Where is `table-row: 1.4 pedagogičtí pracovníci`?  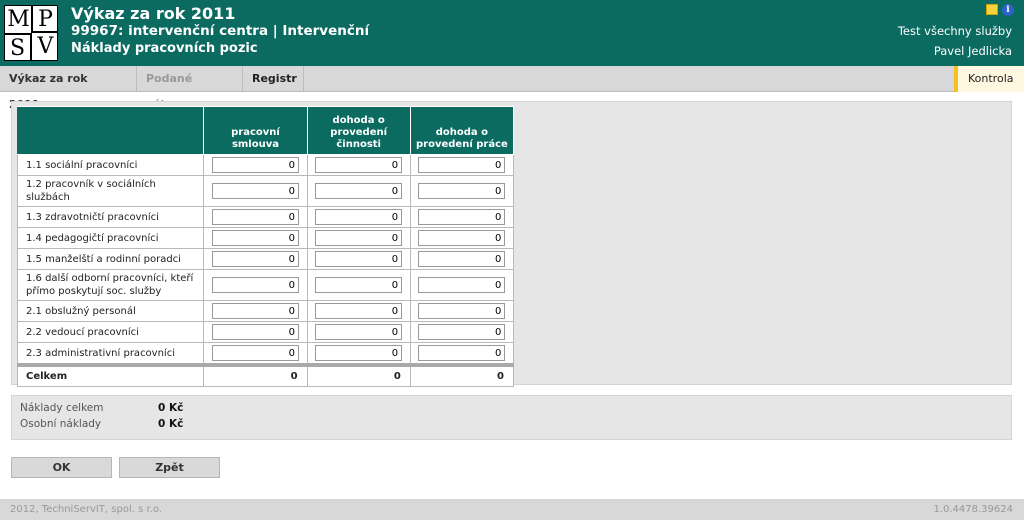
table-row: 1.4 pedagogičtí pracovníci is located at coordinates (265, 238).